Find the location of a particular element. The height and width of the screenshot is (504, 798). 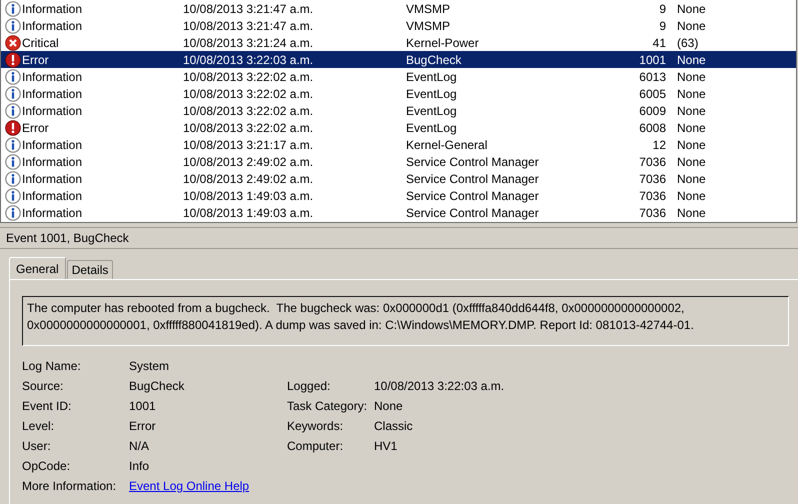

field-value: Classic is located at coordinates (393, 426).